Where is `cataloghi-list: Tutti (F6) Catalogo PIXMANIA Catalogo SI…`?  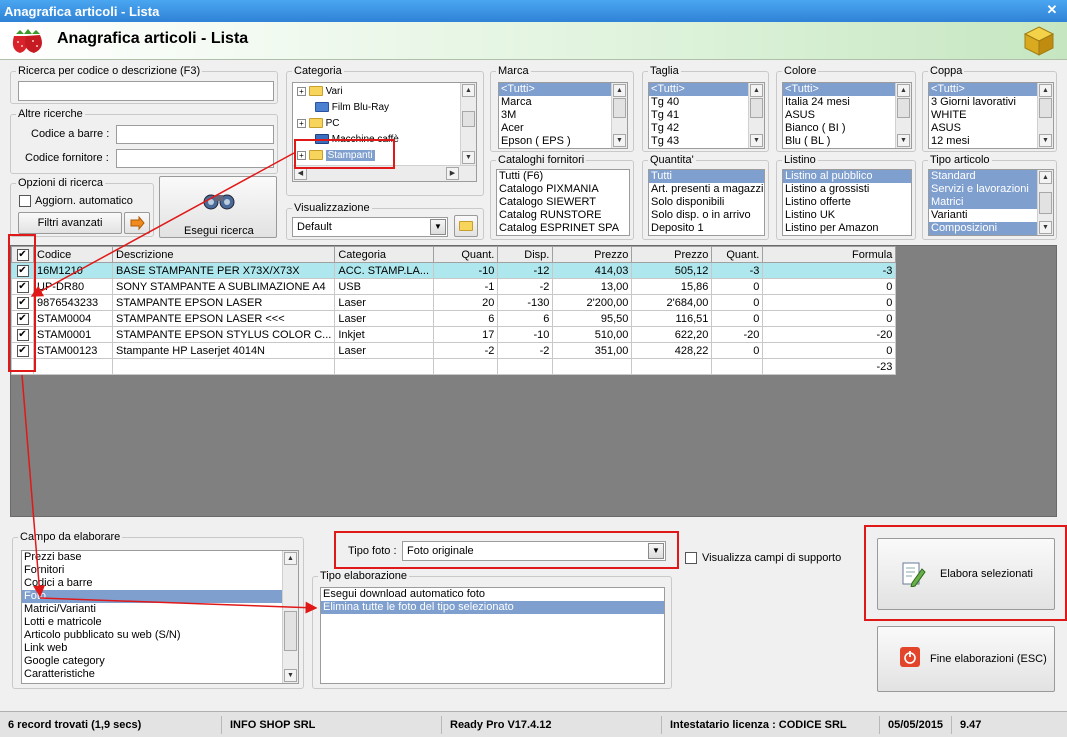
cataloghi-list: Tutti (F6) Catalogo PIXMANIA Catalogo SI… is located at coordinates (563, 202).